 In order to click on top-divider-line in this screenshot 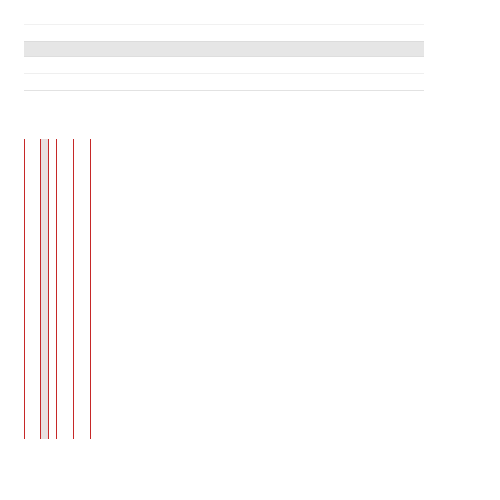, I will do `click(224, 24)`.